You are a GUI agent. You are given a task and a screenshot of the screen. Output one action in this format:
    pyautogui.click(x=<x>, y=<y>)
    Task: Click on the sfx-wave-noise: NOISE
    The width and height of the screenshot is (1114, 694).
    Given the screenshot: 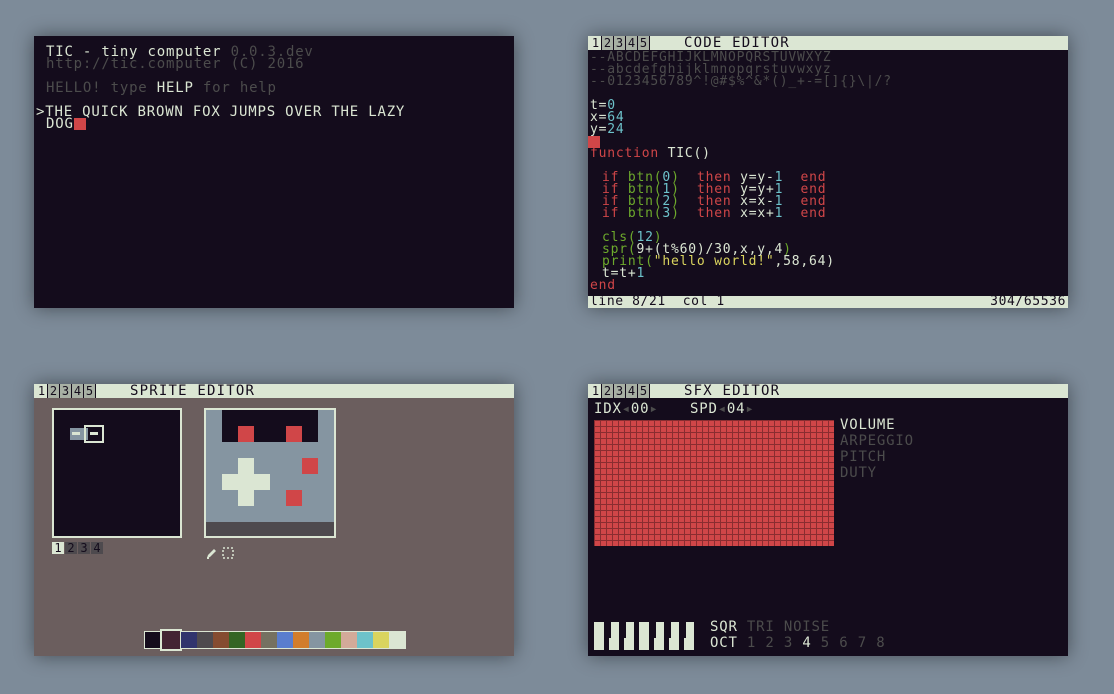 What is the action you would take?
    pyautogui.click(x=807, y=627)
    